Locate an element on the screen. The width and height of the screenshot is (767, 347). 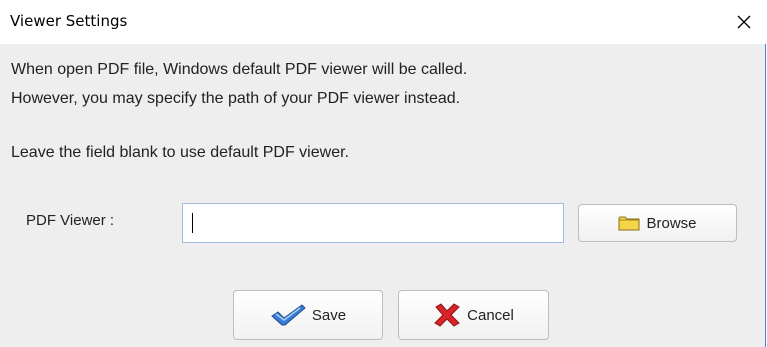
browse-label: Browse is located at coordinates (671, 223).